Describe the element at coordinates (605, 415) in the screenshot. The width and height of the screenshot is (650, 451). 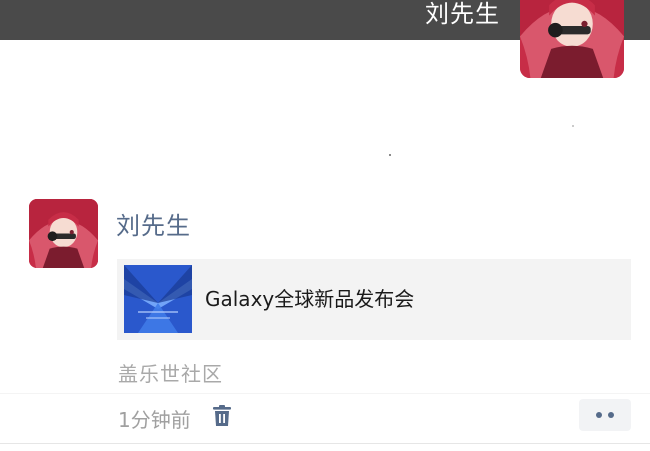
I see `more-actions-button` at that location.